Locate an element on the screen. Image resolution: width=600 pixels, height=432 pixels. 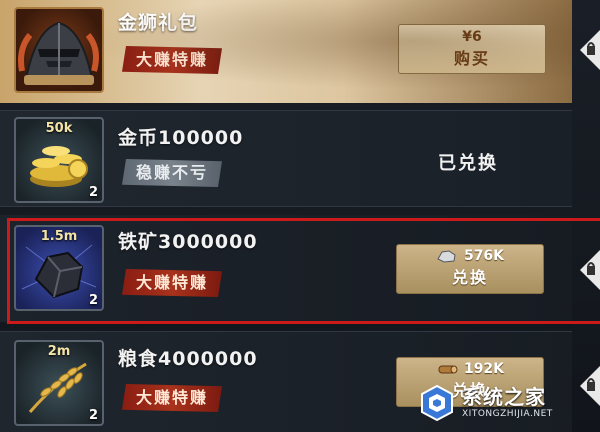
watermark-name: 系统之家 is located at coordinates (504, 397).